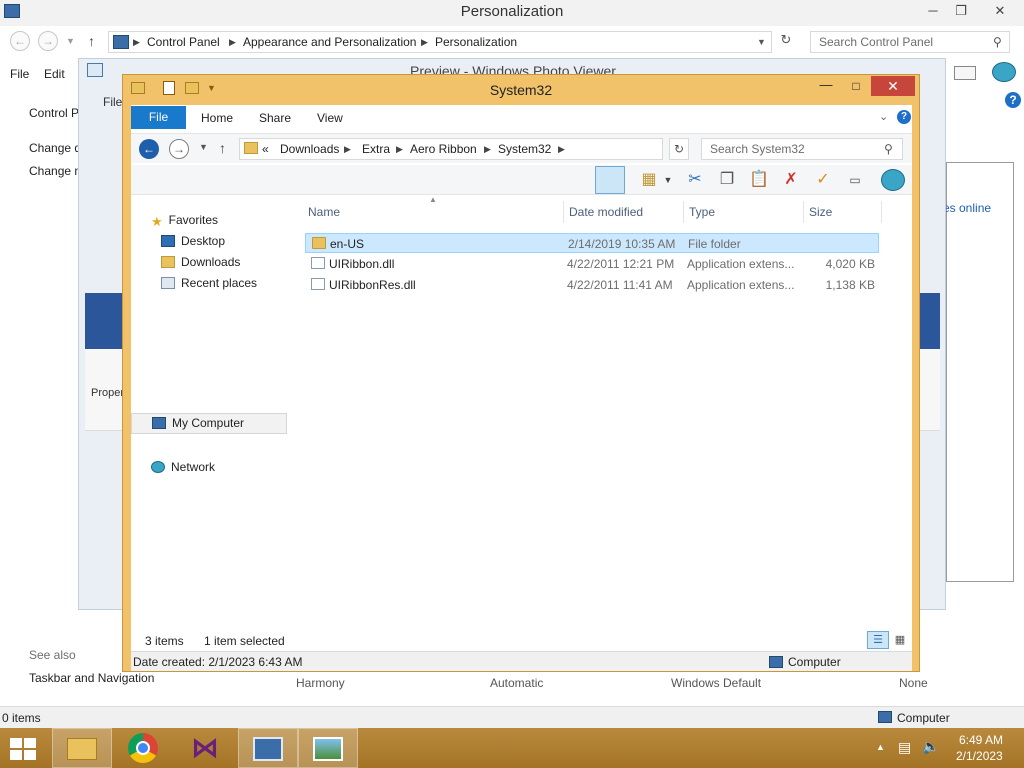  What do you see at coordinates (183, 470) in the screenshot?
I see `nav-network: Network` at bounding box center [183, 470].